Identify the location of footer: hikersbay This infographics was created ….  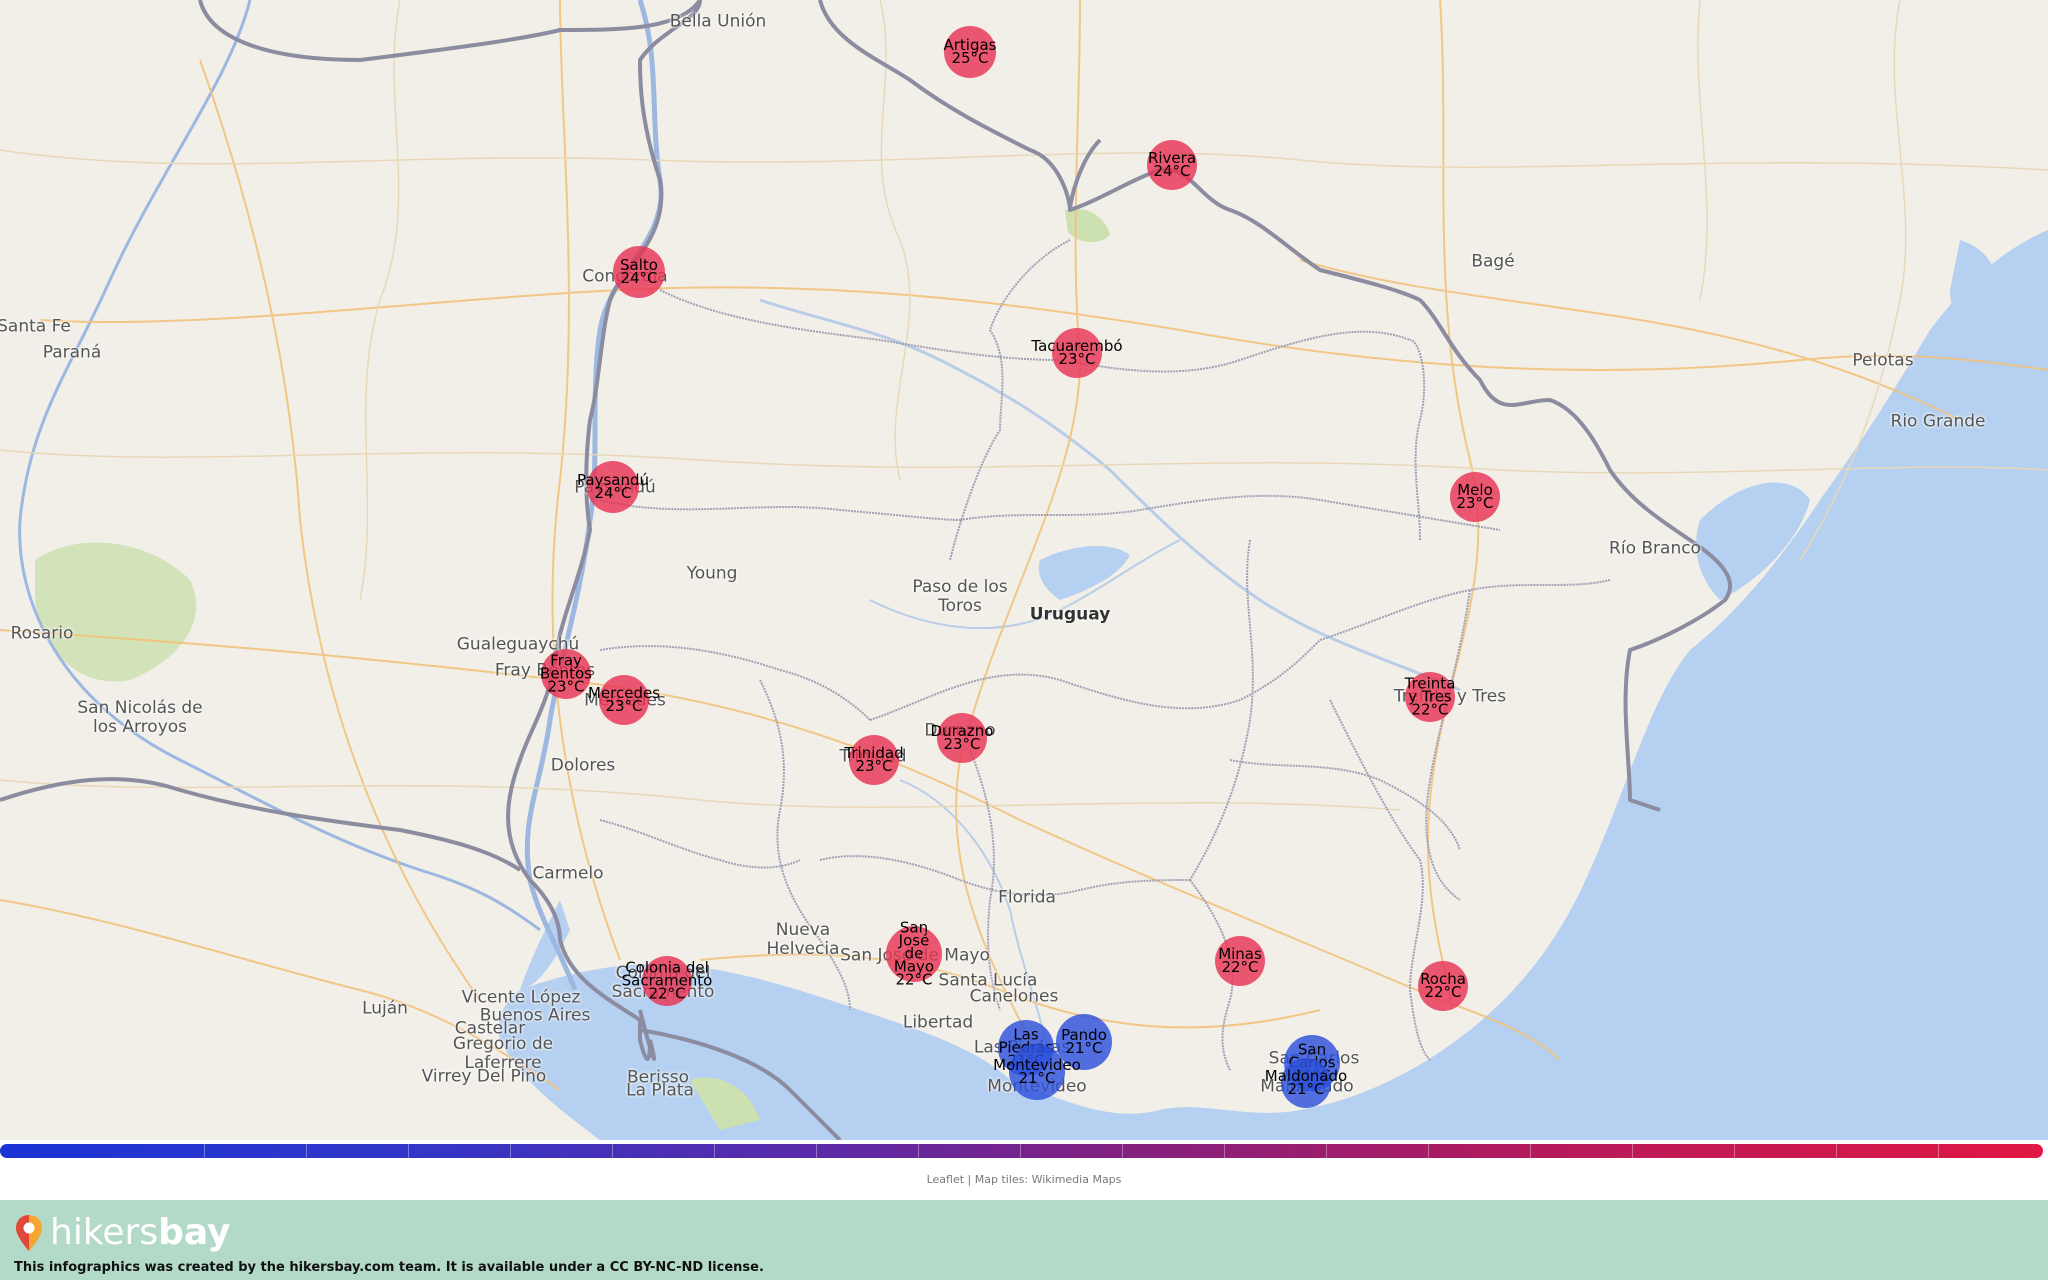
(1024, 1240).